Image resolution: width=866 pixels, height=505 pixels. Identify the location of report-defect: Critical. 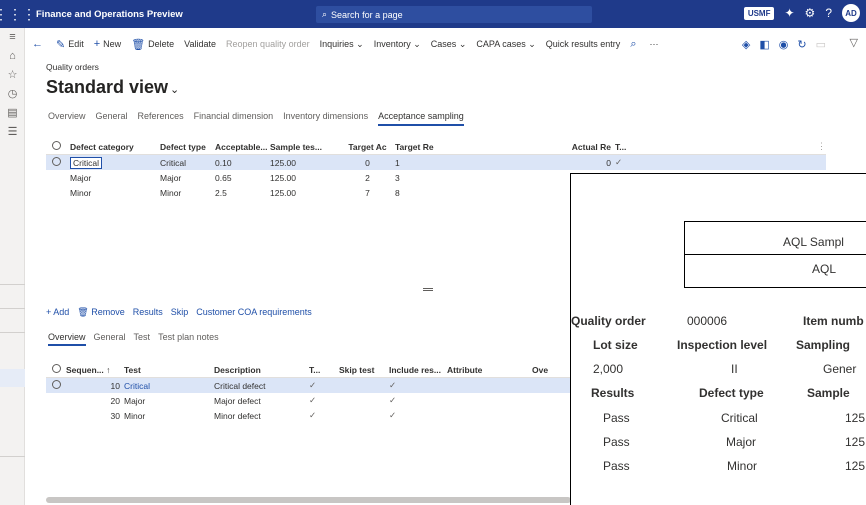
(739, 418).